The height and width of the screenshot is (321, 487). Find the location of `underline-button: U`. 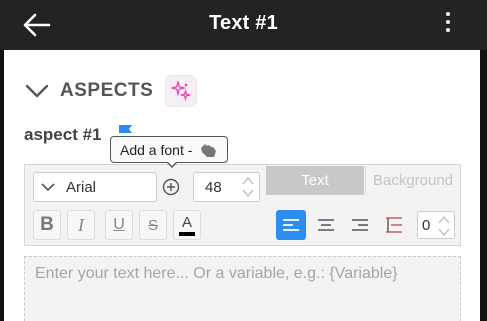

underline-button: U is located at coordinates (119, 225).